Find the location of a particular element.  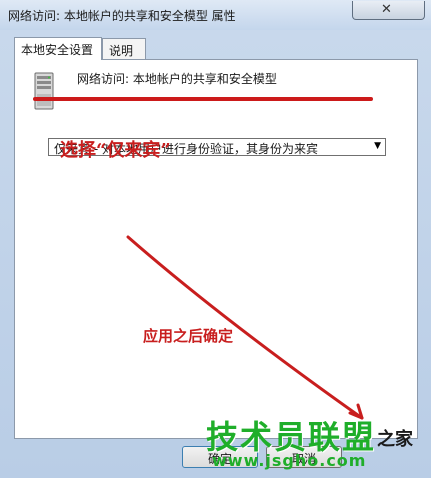

annotation-confirm-hint: 应用之后确定 is located at coordinates (188, 336).